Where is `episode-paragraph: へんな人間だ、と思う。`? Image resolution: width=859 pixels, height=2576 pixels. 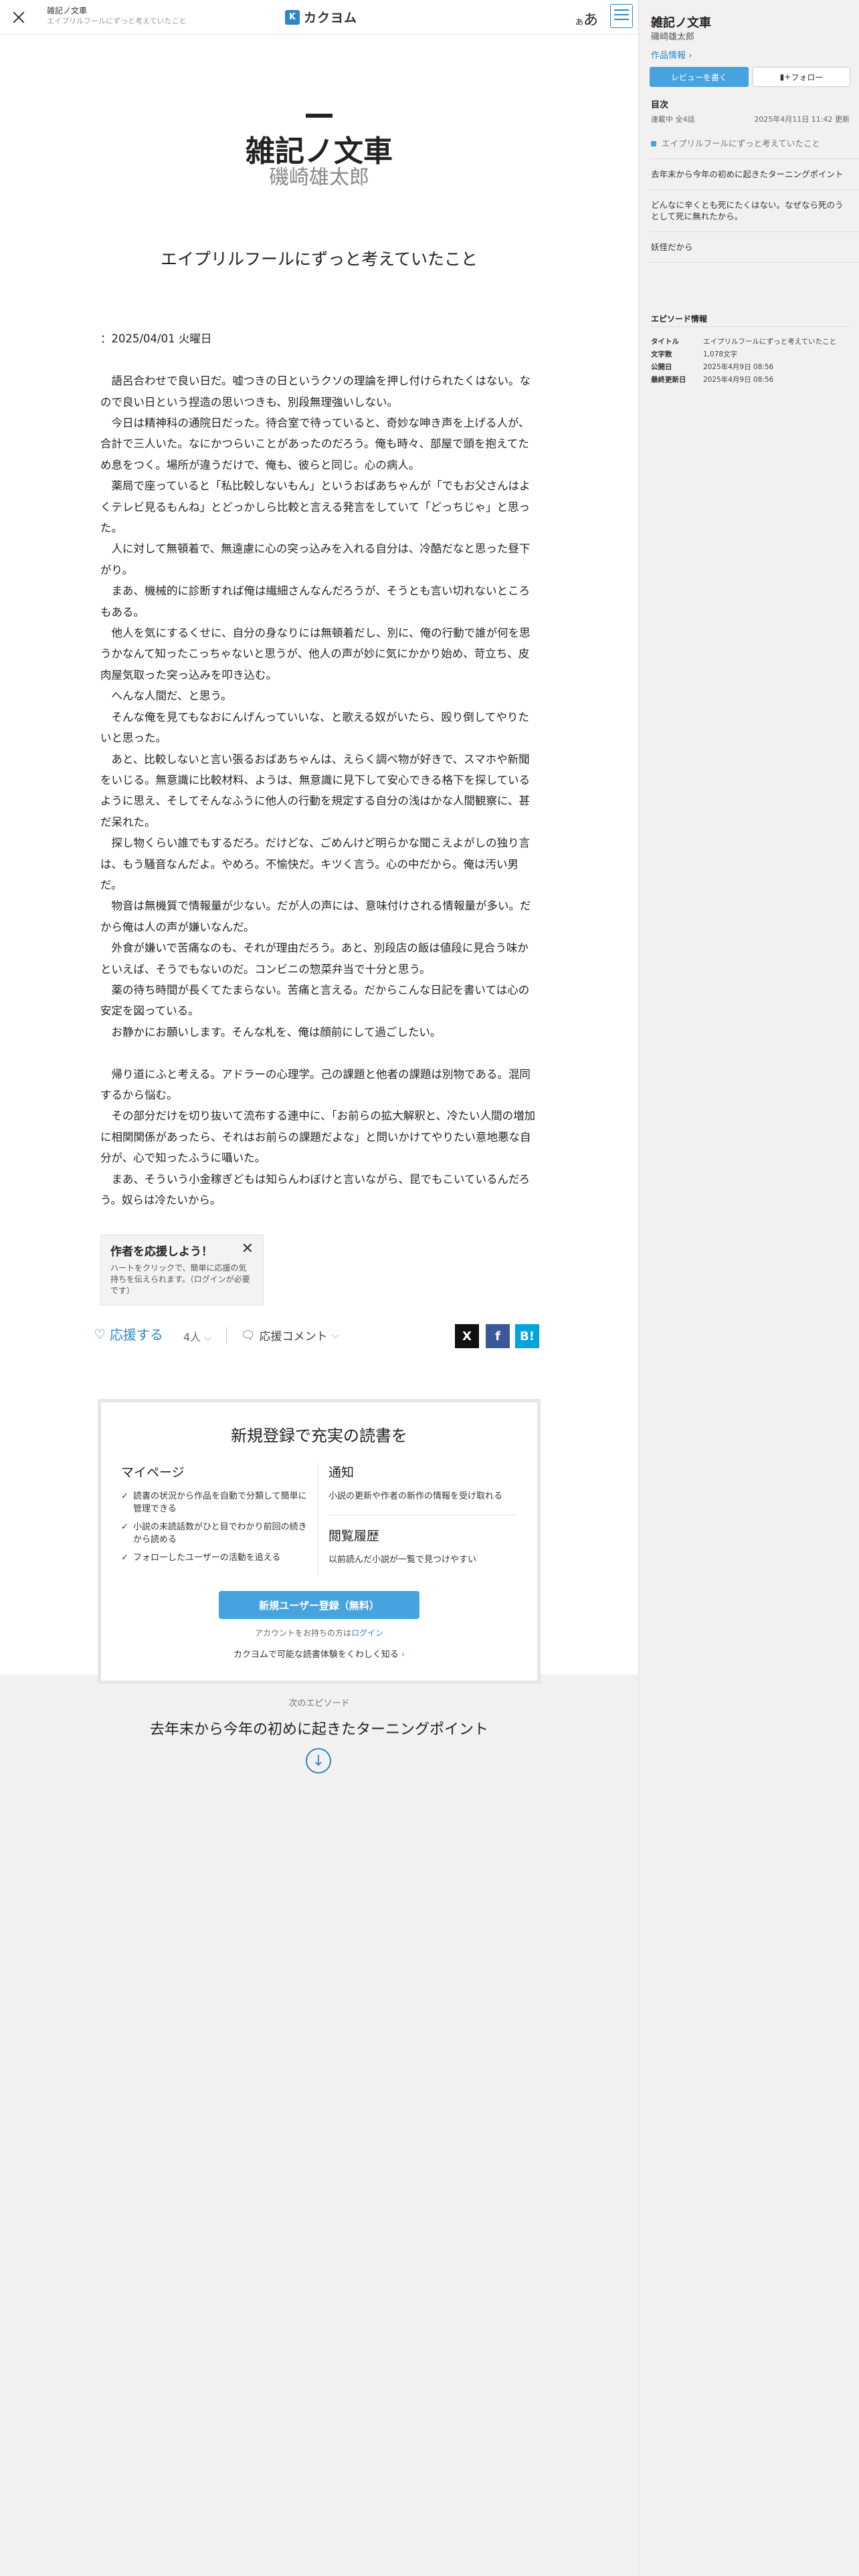
episode-paragraph: へんな人間だ、と思う。 is located at coordinates (166, 696).